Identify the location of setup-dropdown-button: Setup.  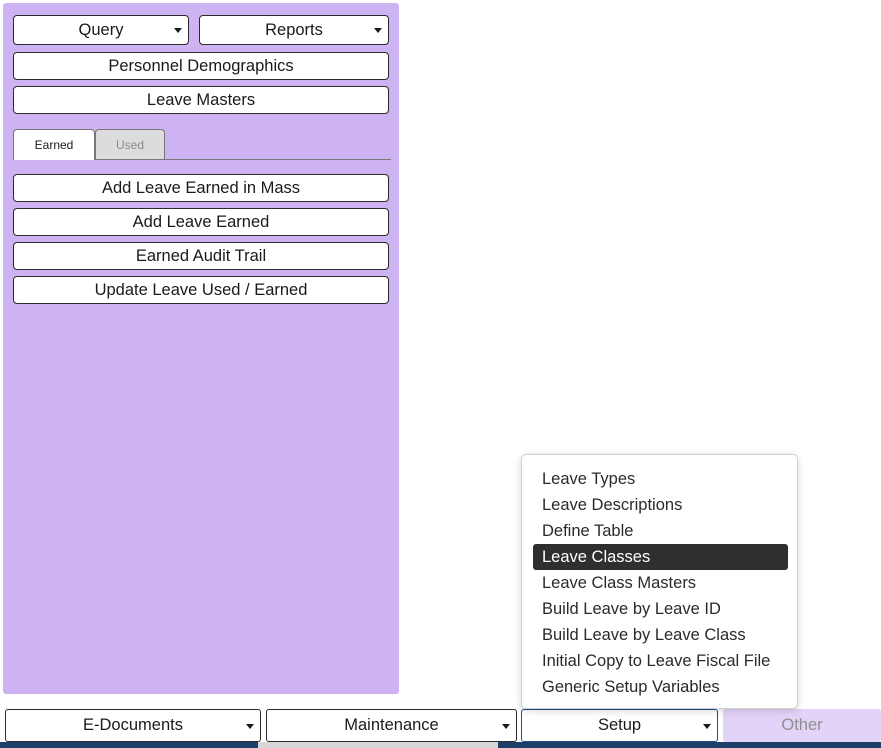
(619, 725).